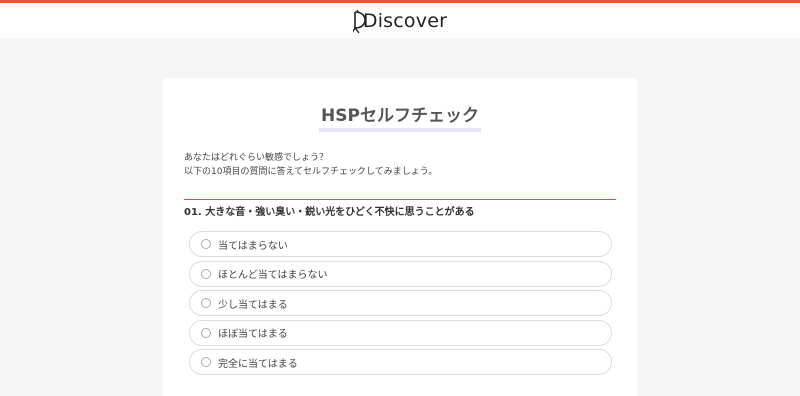 This screenshot has height=396, width=800. Describe the element at coordinates (256, 158) in the screenshot. I see `intro-line-1: あなたはどれぐらい敏感でしょう？` at that location.